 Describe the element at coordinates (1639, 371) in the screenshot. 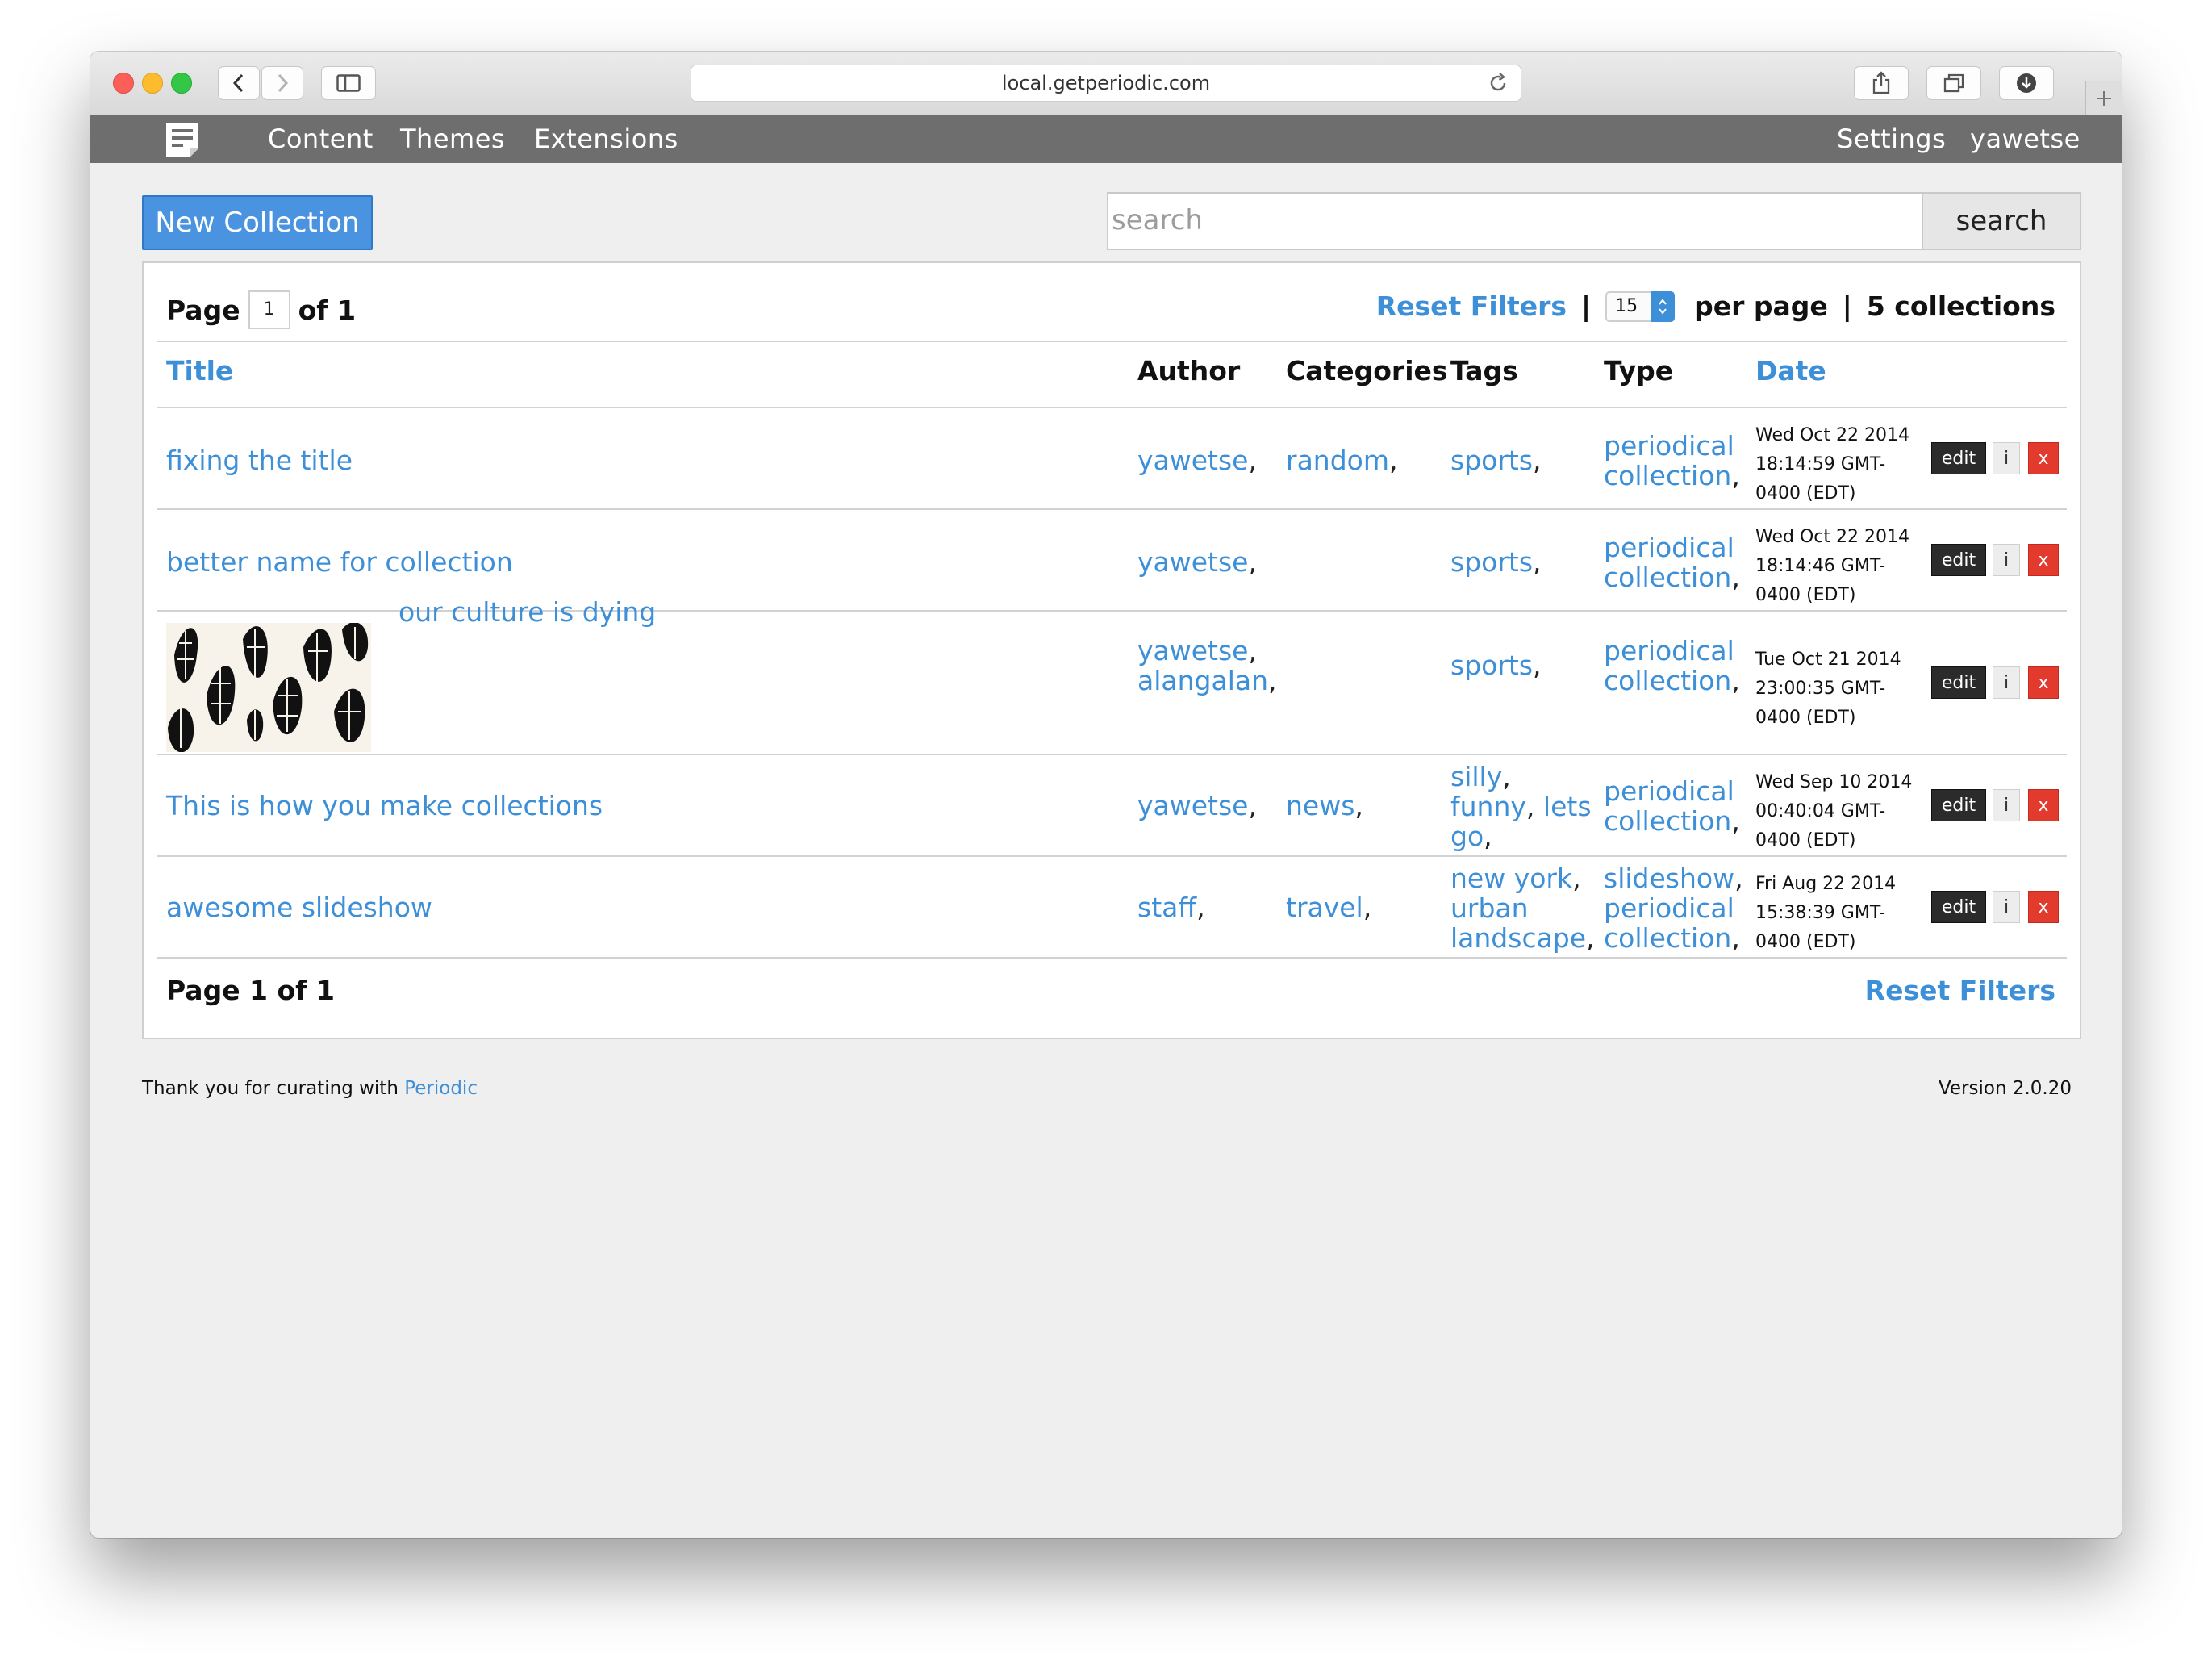

I see `col-header-type: Type` at that location.